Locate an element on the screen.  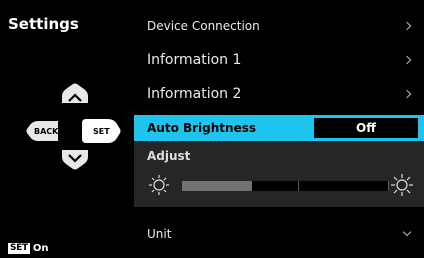
adjust-label: Adjust is located at coordinates (169, 156).